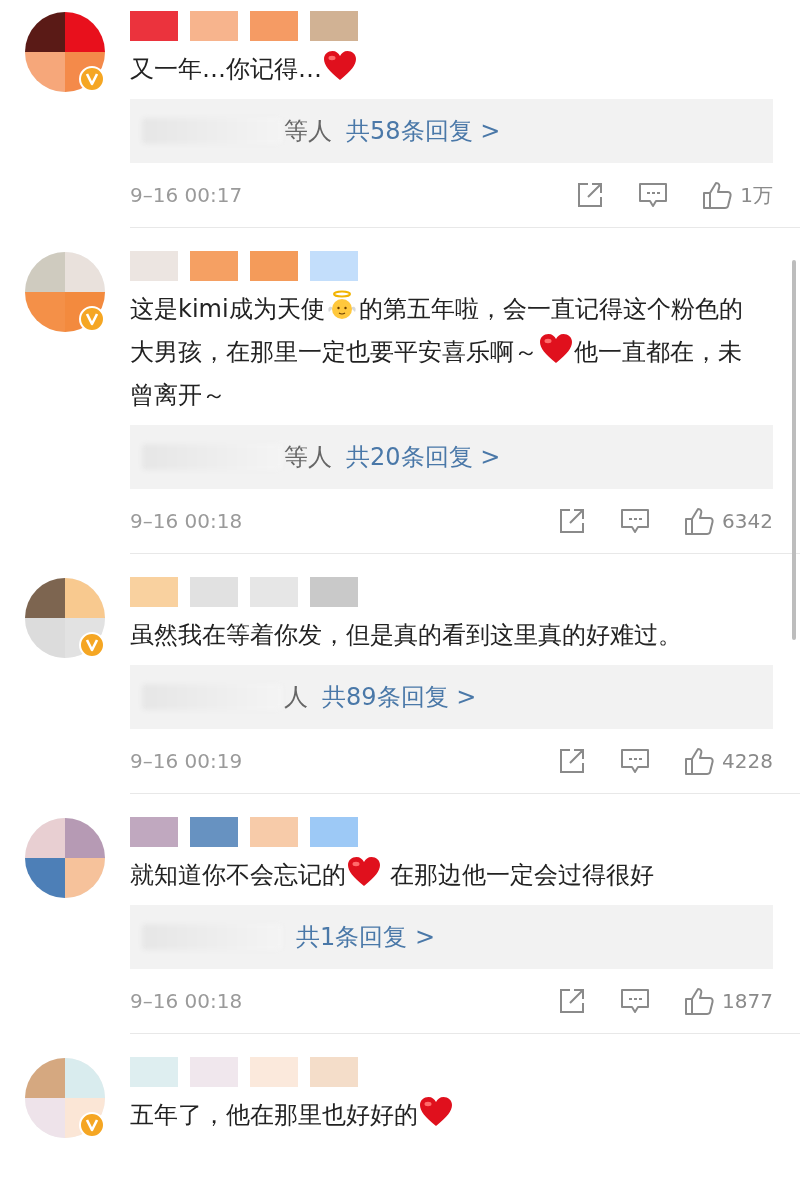  What do you see at coordinates (728, 1001) in the screenshot?
I see `like-button: 1877` at bounding box center [728, 1001].